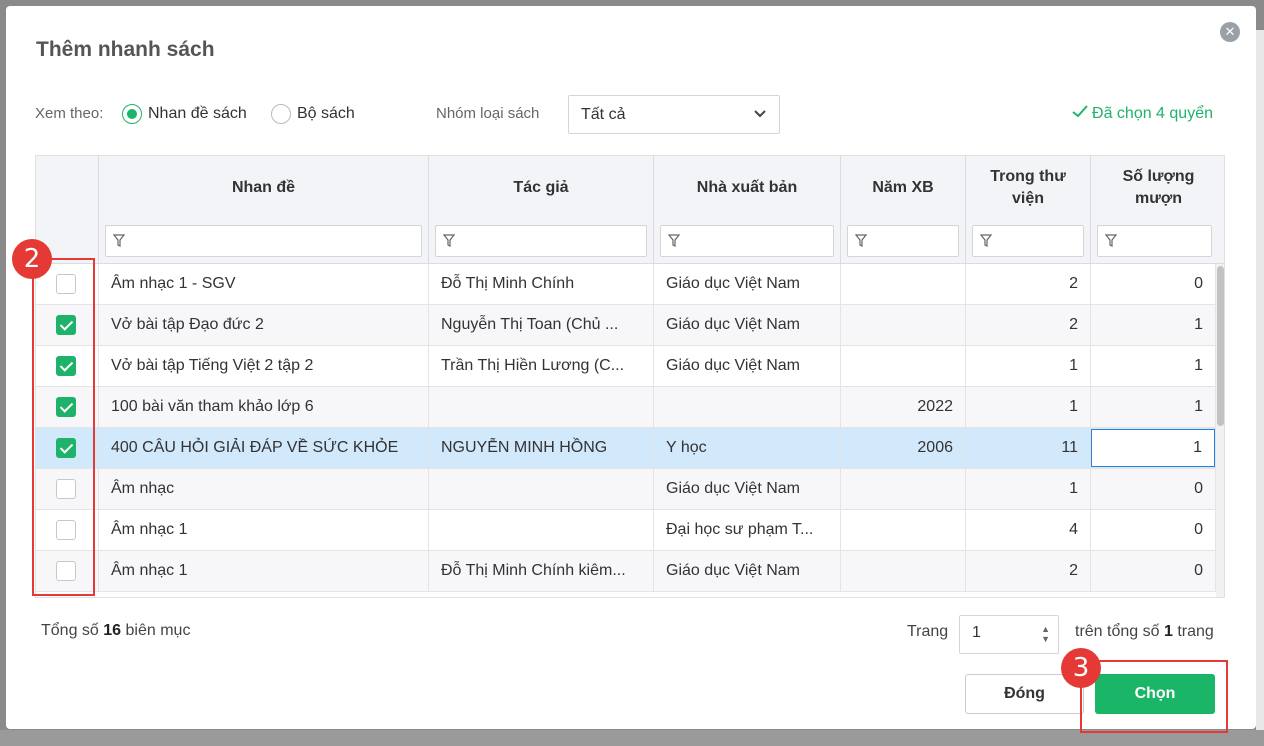  I want to click on filter-author-input, so click(541, 241).